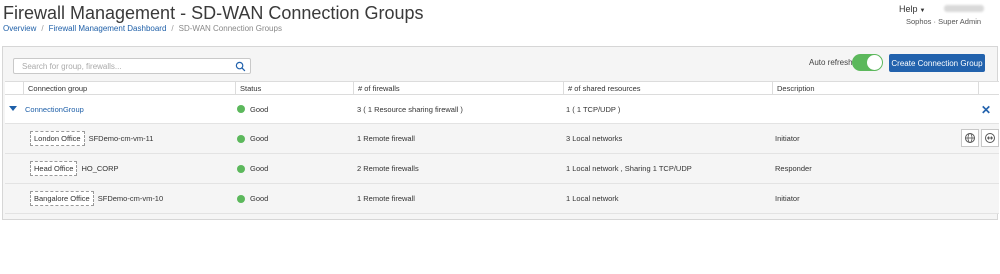  What do you see at coordinates (388, 168) in the screenshot?
I see `firewalls-count: 2 Remote firewalls` at bounding box center [388, 168].